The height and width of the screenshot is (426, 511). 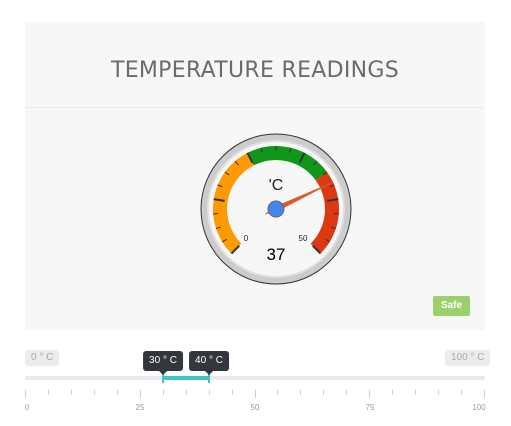 I want to click on high-handle-tooltip: 40 ° C, so click(x=209, y=363).